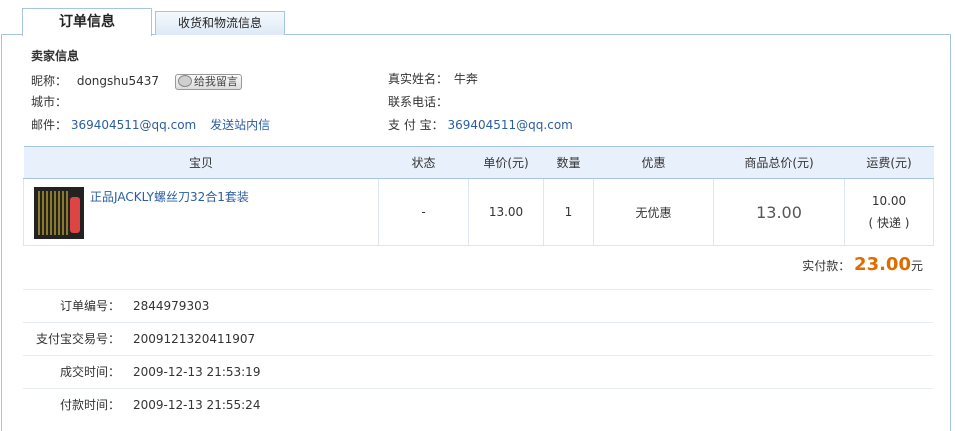 Image resolution: width=955 pixels, height=431 pixels. I want to click on leave-message-label: 给我留言, so click(215, 81).